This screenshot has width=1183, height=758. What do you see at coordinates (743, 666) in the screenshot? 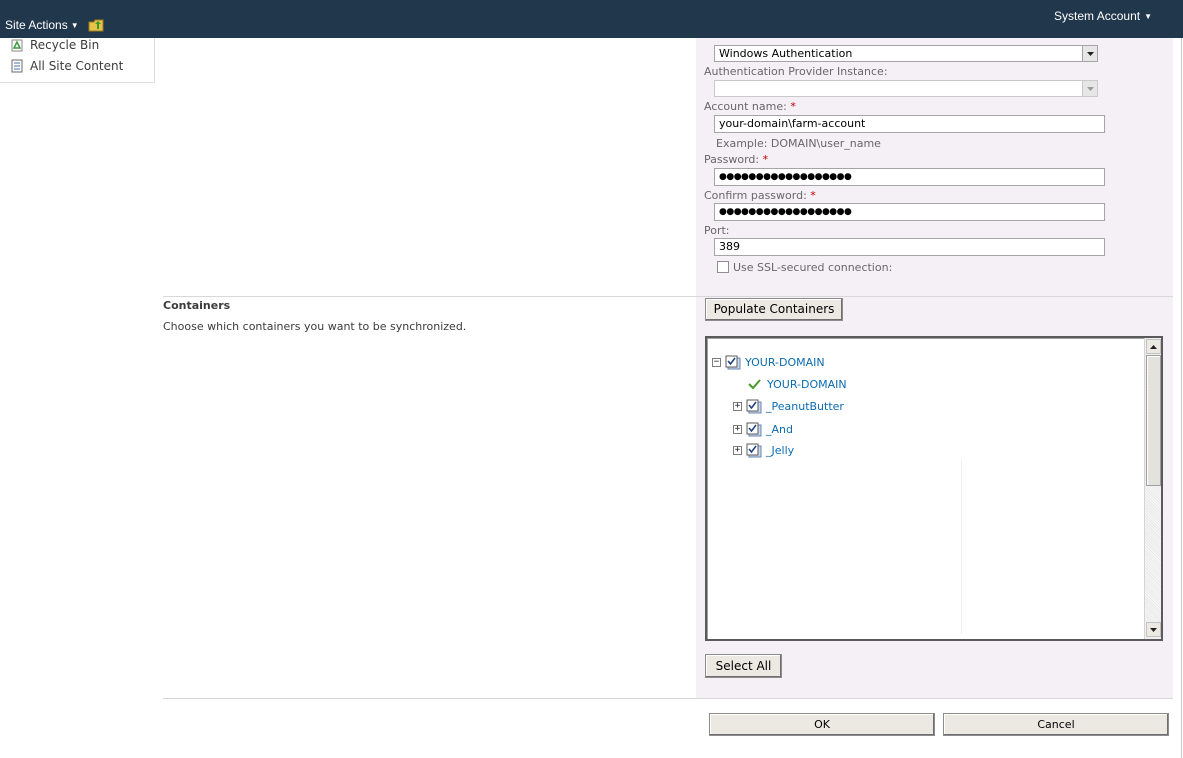
I see `select-all-button: Select All` at bounding box center [743, 666].